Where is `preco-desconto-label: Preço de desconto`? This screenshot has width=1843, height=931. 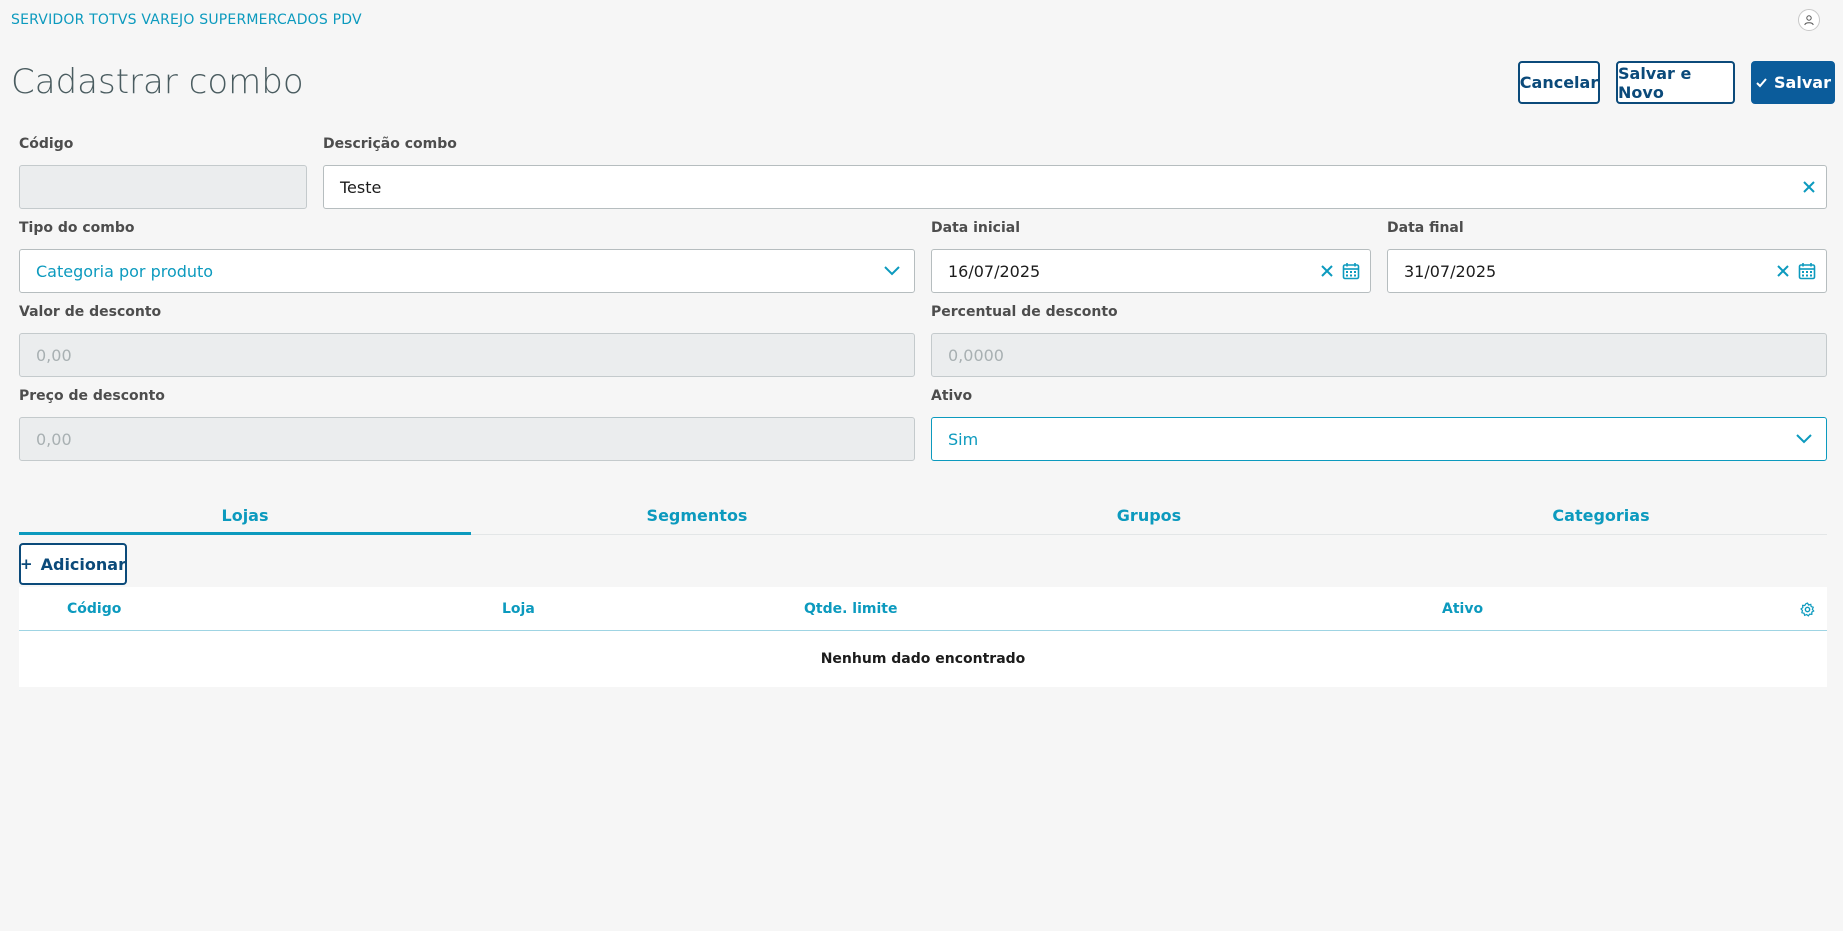
preco-desconto-label: Preço de desconto is located at coordinates (92, 396).